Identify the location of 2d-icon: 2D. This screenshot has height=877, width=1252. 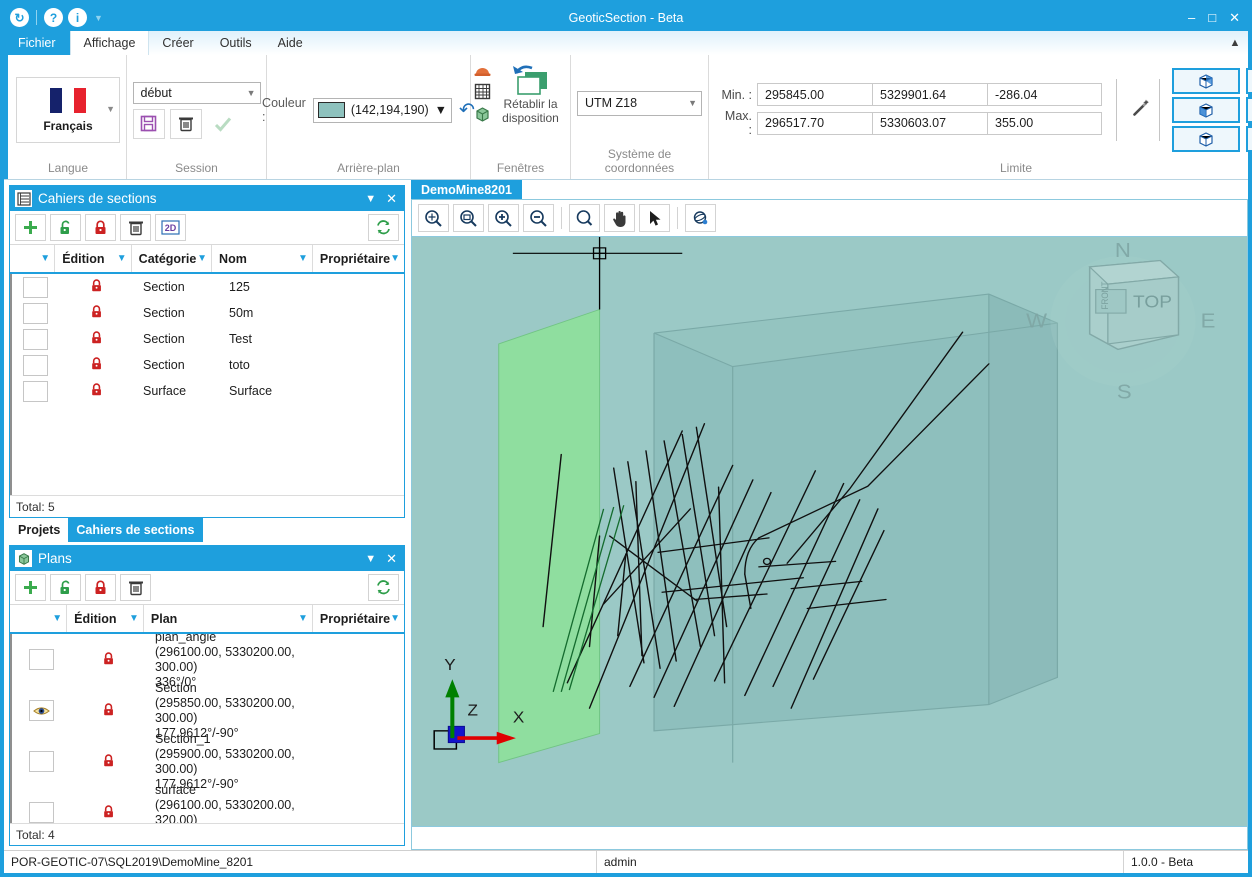
(170, 227).